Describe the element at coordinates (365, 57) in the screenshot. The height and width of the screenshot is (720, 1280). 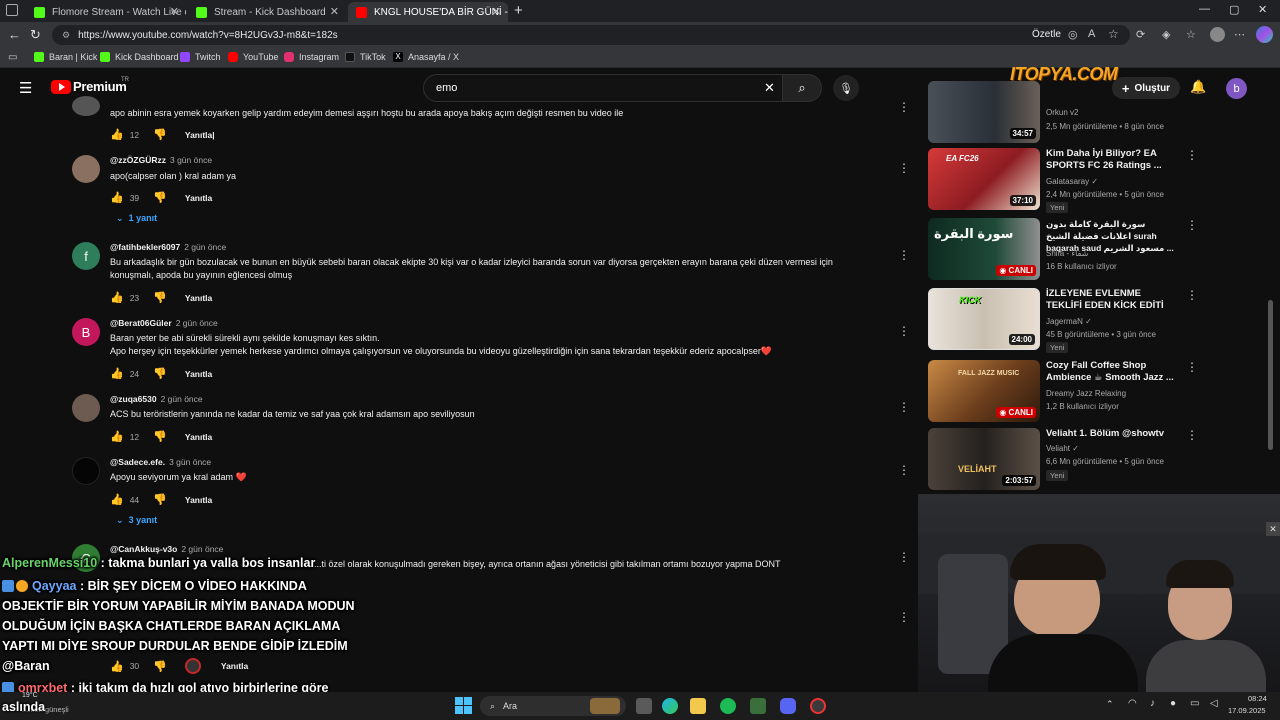
I see `bookmark-tiktok: TikTok` at that location.